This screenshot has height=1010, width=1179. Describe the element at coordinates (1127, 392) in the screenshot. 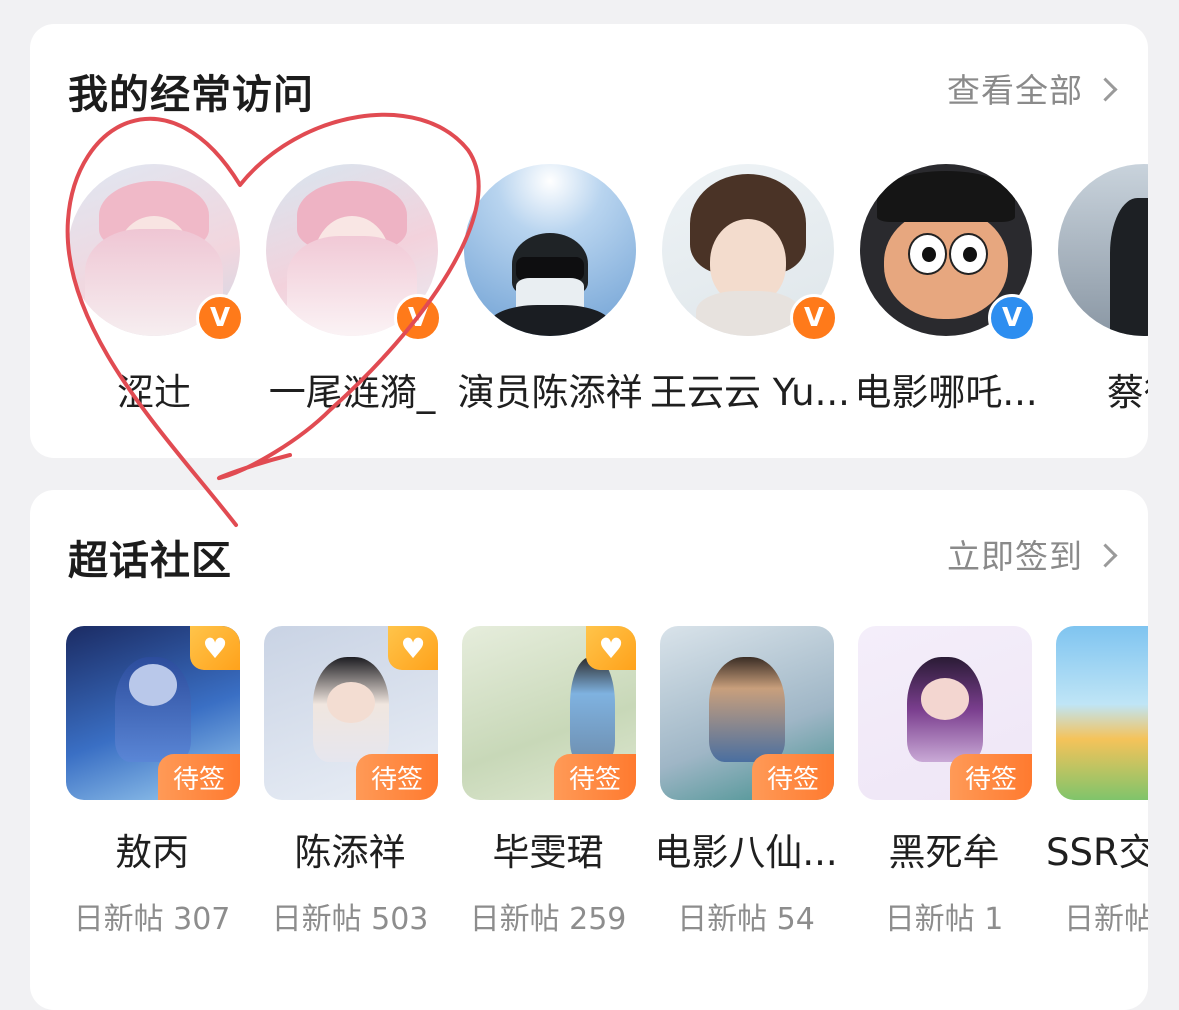

I see `frequent-item-name: 蔡徐` at that location.